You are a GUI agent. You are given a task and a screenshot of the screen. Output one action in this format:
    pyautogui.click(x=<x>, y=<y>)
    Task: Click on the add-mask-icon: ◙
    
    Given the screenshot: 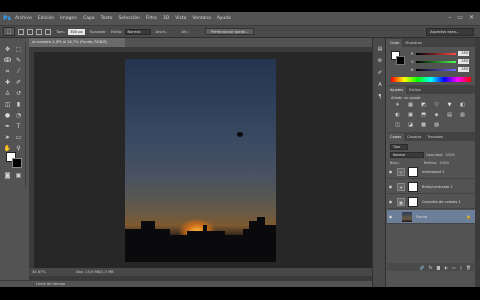 What is the action you would take?
    pyautogui.click(x=439, y=267)
    